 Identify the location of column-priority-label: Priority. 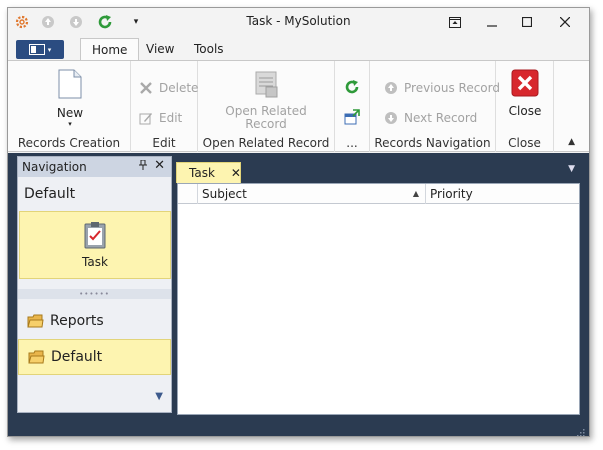
(451, 194).